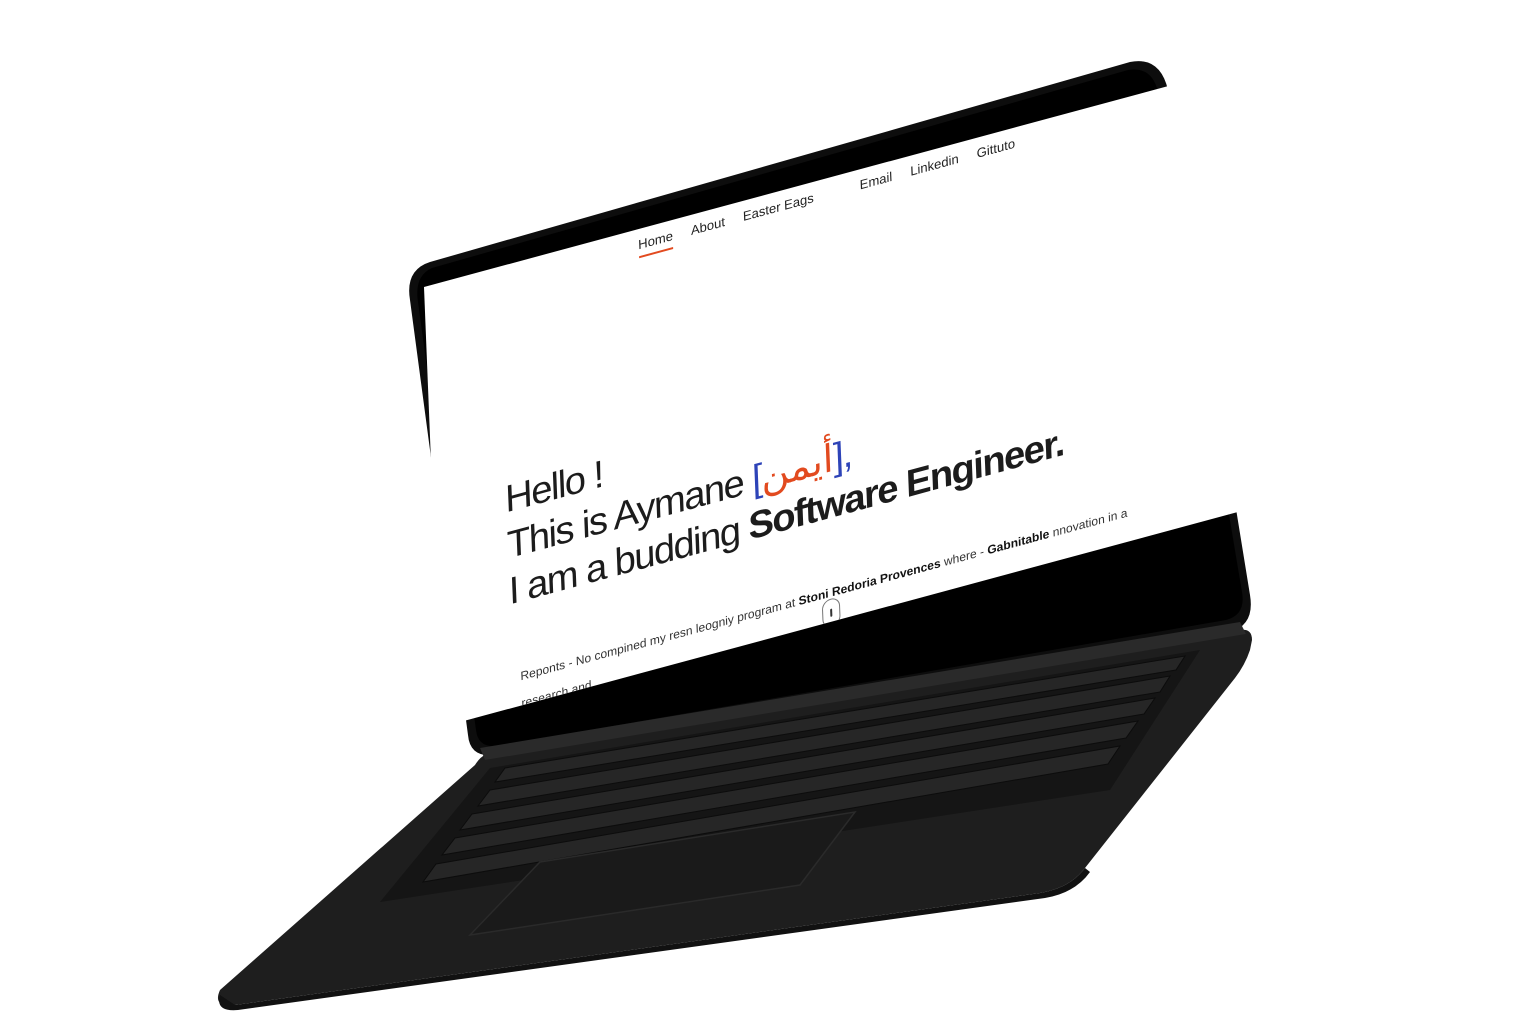  I want to click on scroll-wheel-dot, so click(831, 612).